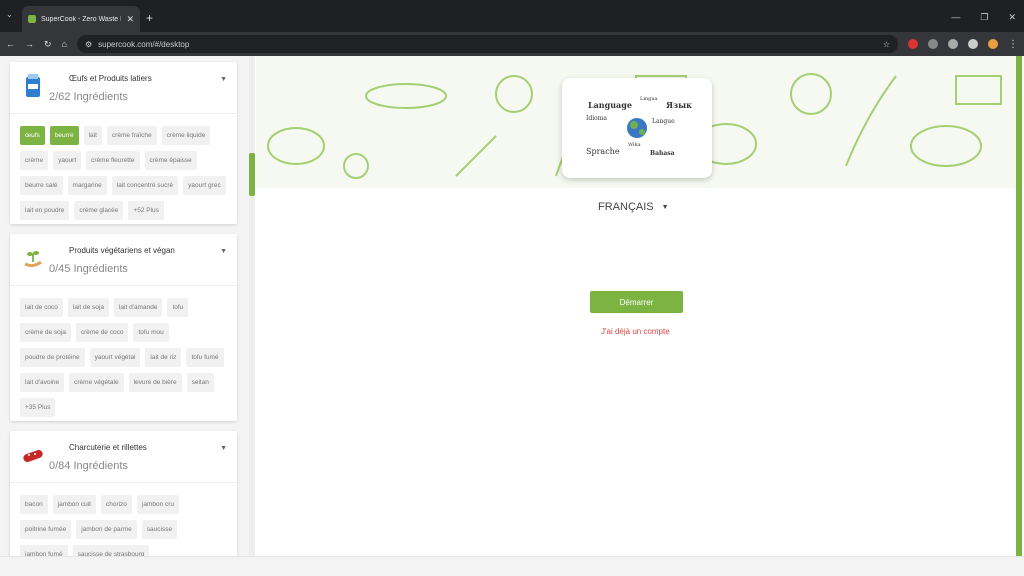  What do you see at coordinates (487, 44) in the screenshot?
I see `address-bar: ⚙ supercook.com/#/desktop ☆` at bounding box center [487, 44].